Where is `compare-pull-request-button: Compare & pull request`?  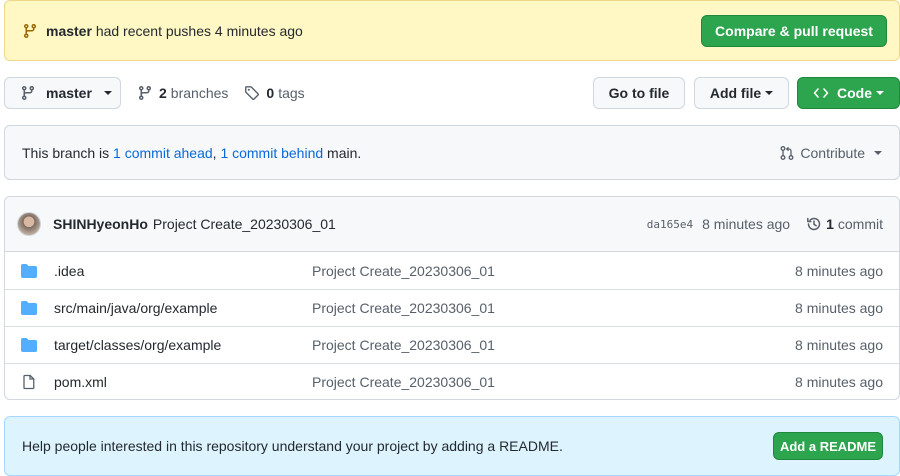
compare-pull-request-button: Compare & pull request is located at coordinates (794, 30).